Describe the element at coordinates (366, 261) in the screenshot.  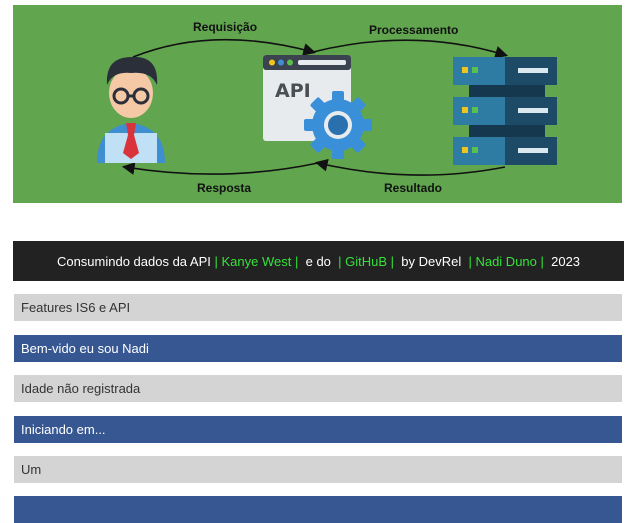
I see `github-link: GitHuB` at that location.